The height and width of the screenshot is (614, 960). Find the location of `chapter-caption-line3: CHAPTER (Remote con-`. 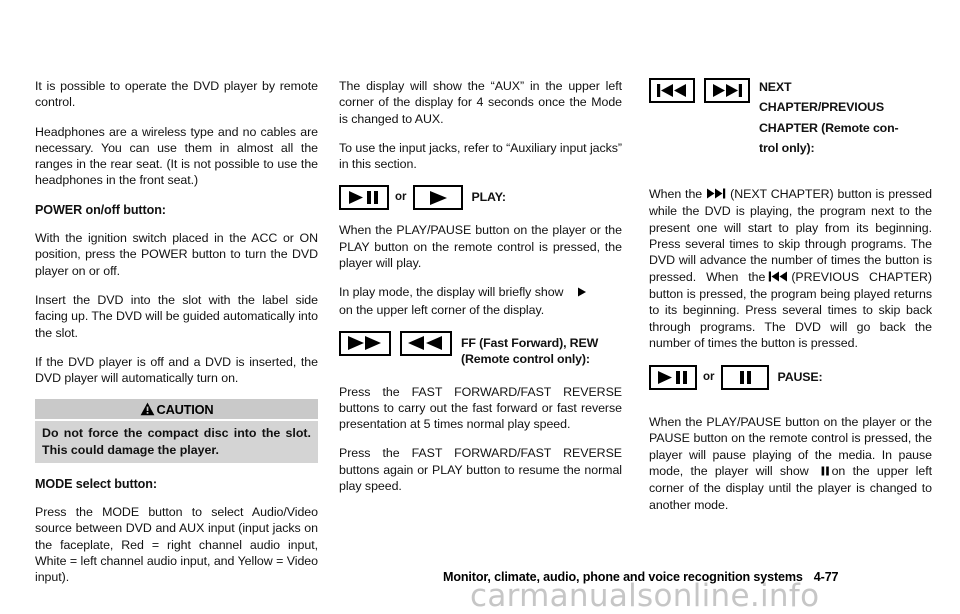

chapter-caption-line3: CHAPTER (Remote con- is located at coordinates (829, 127).